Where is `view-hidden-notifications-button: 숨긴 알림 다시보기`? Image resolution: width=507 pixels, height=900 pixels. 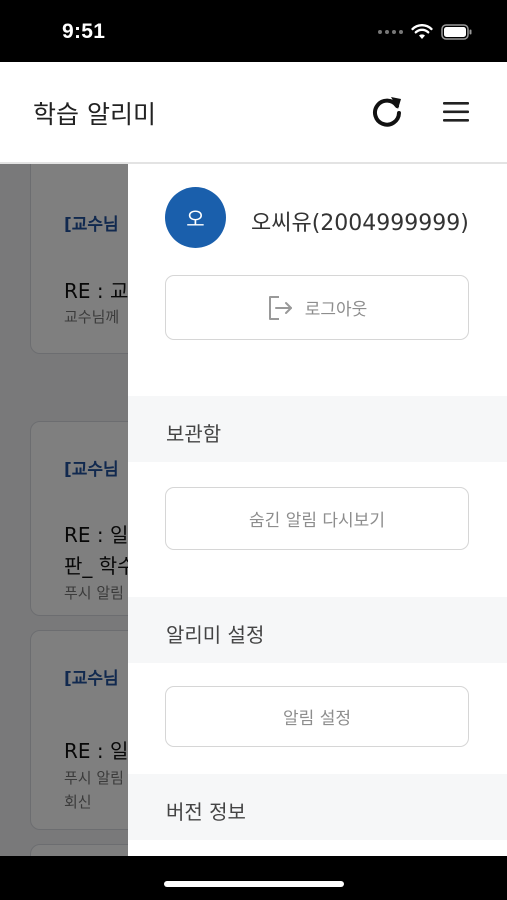 view-hidden-notifications-button: 숨긴 알림 다시보기 is located at coordinates (317, 518).